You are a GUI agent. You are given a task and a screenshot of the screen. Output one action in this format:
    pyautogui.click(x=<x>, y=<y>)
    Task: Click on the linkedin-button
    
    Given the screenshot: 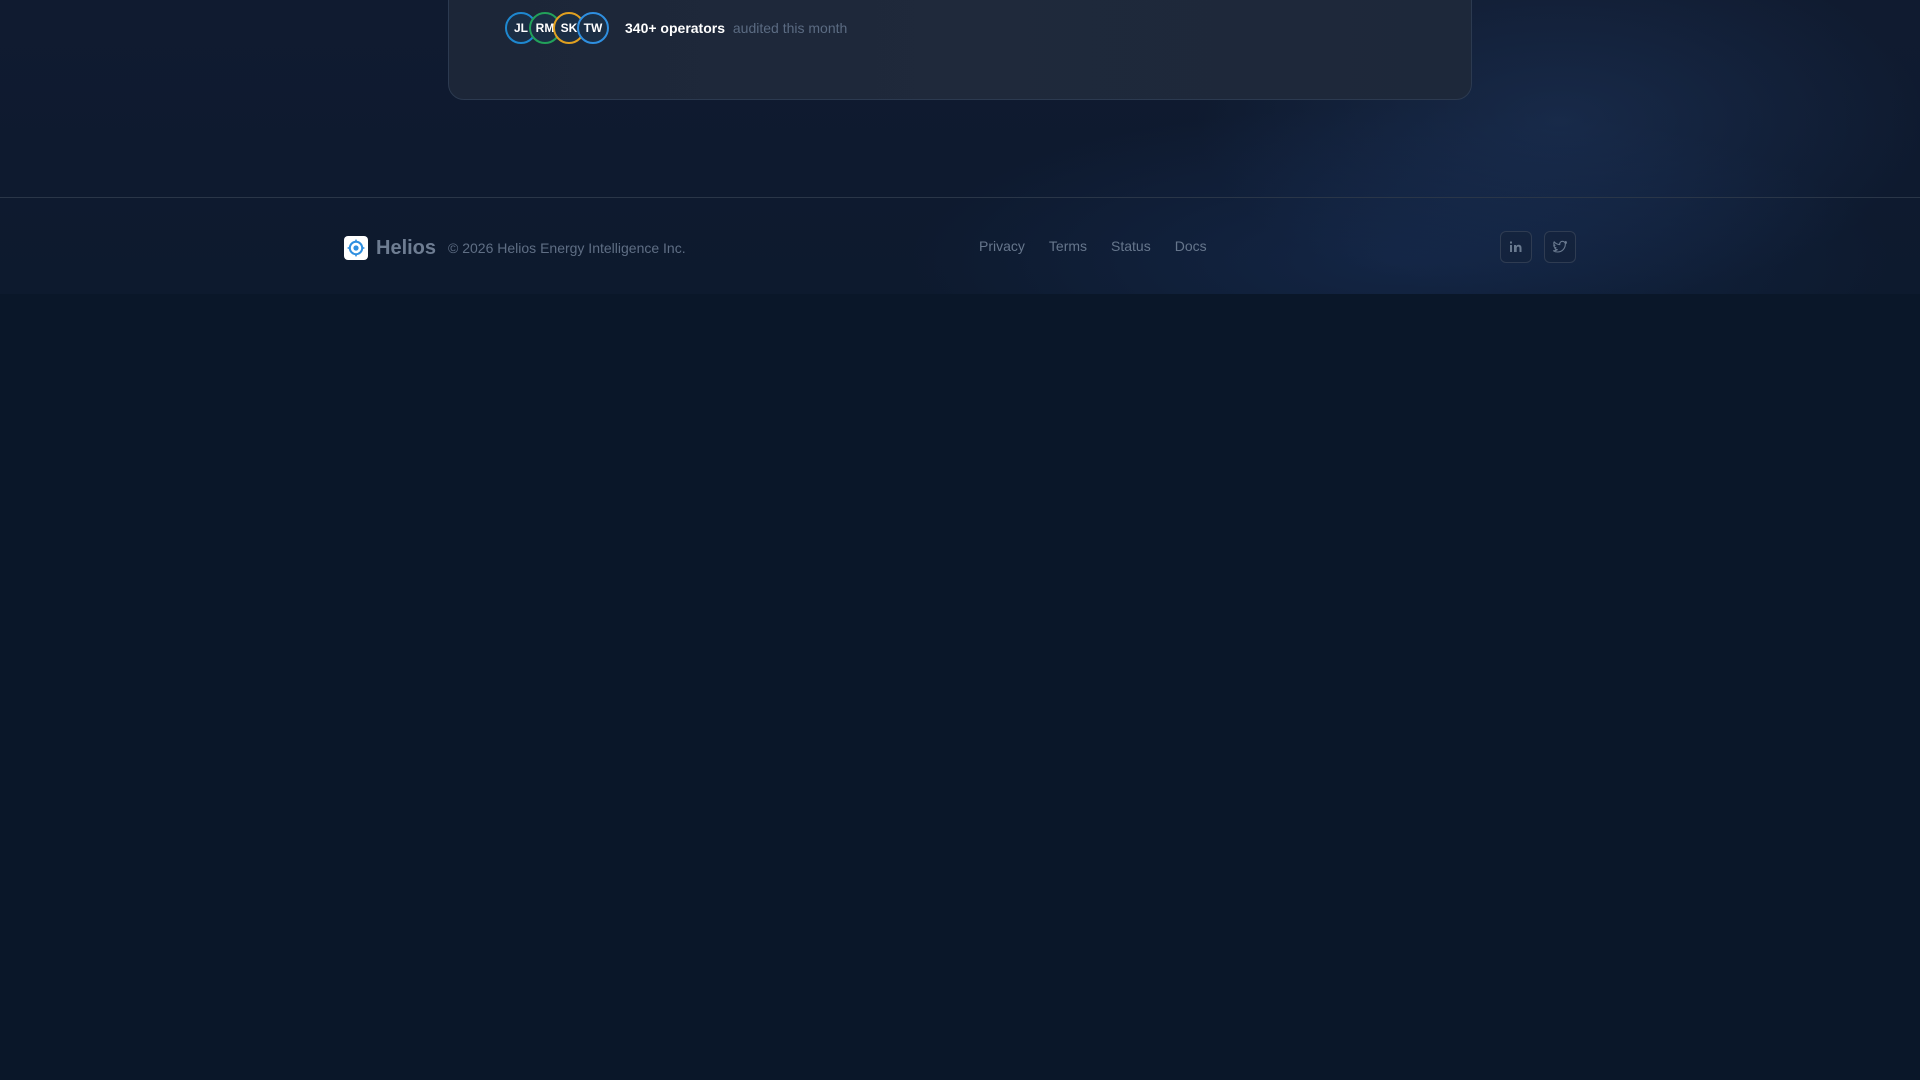 What is the action you would take?
    pyautogui.click(x=1516, y=247)
    